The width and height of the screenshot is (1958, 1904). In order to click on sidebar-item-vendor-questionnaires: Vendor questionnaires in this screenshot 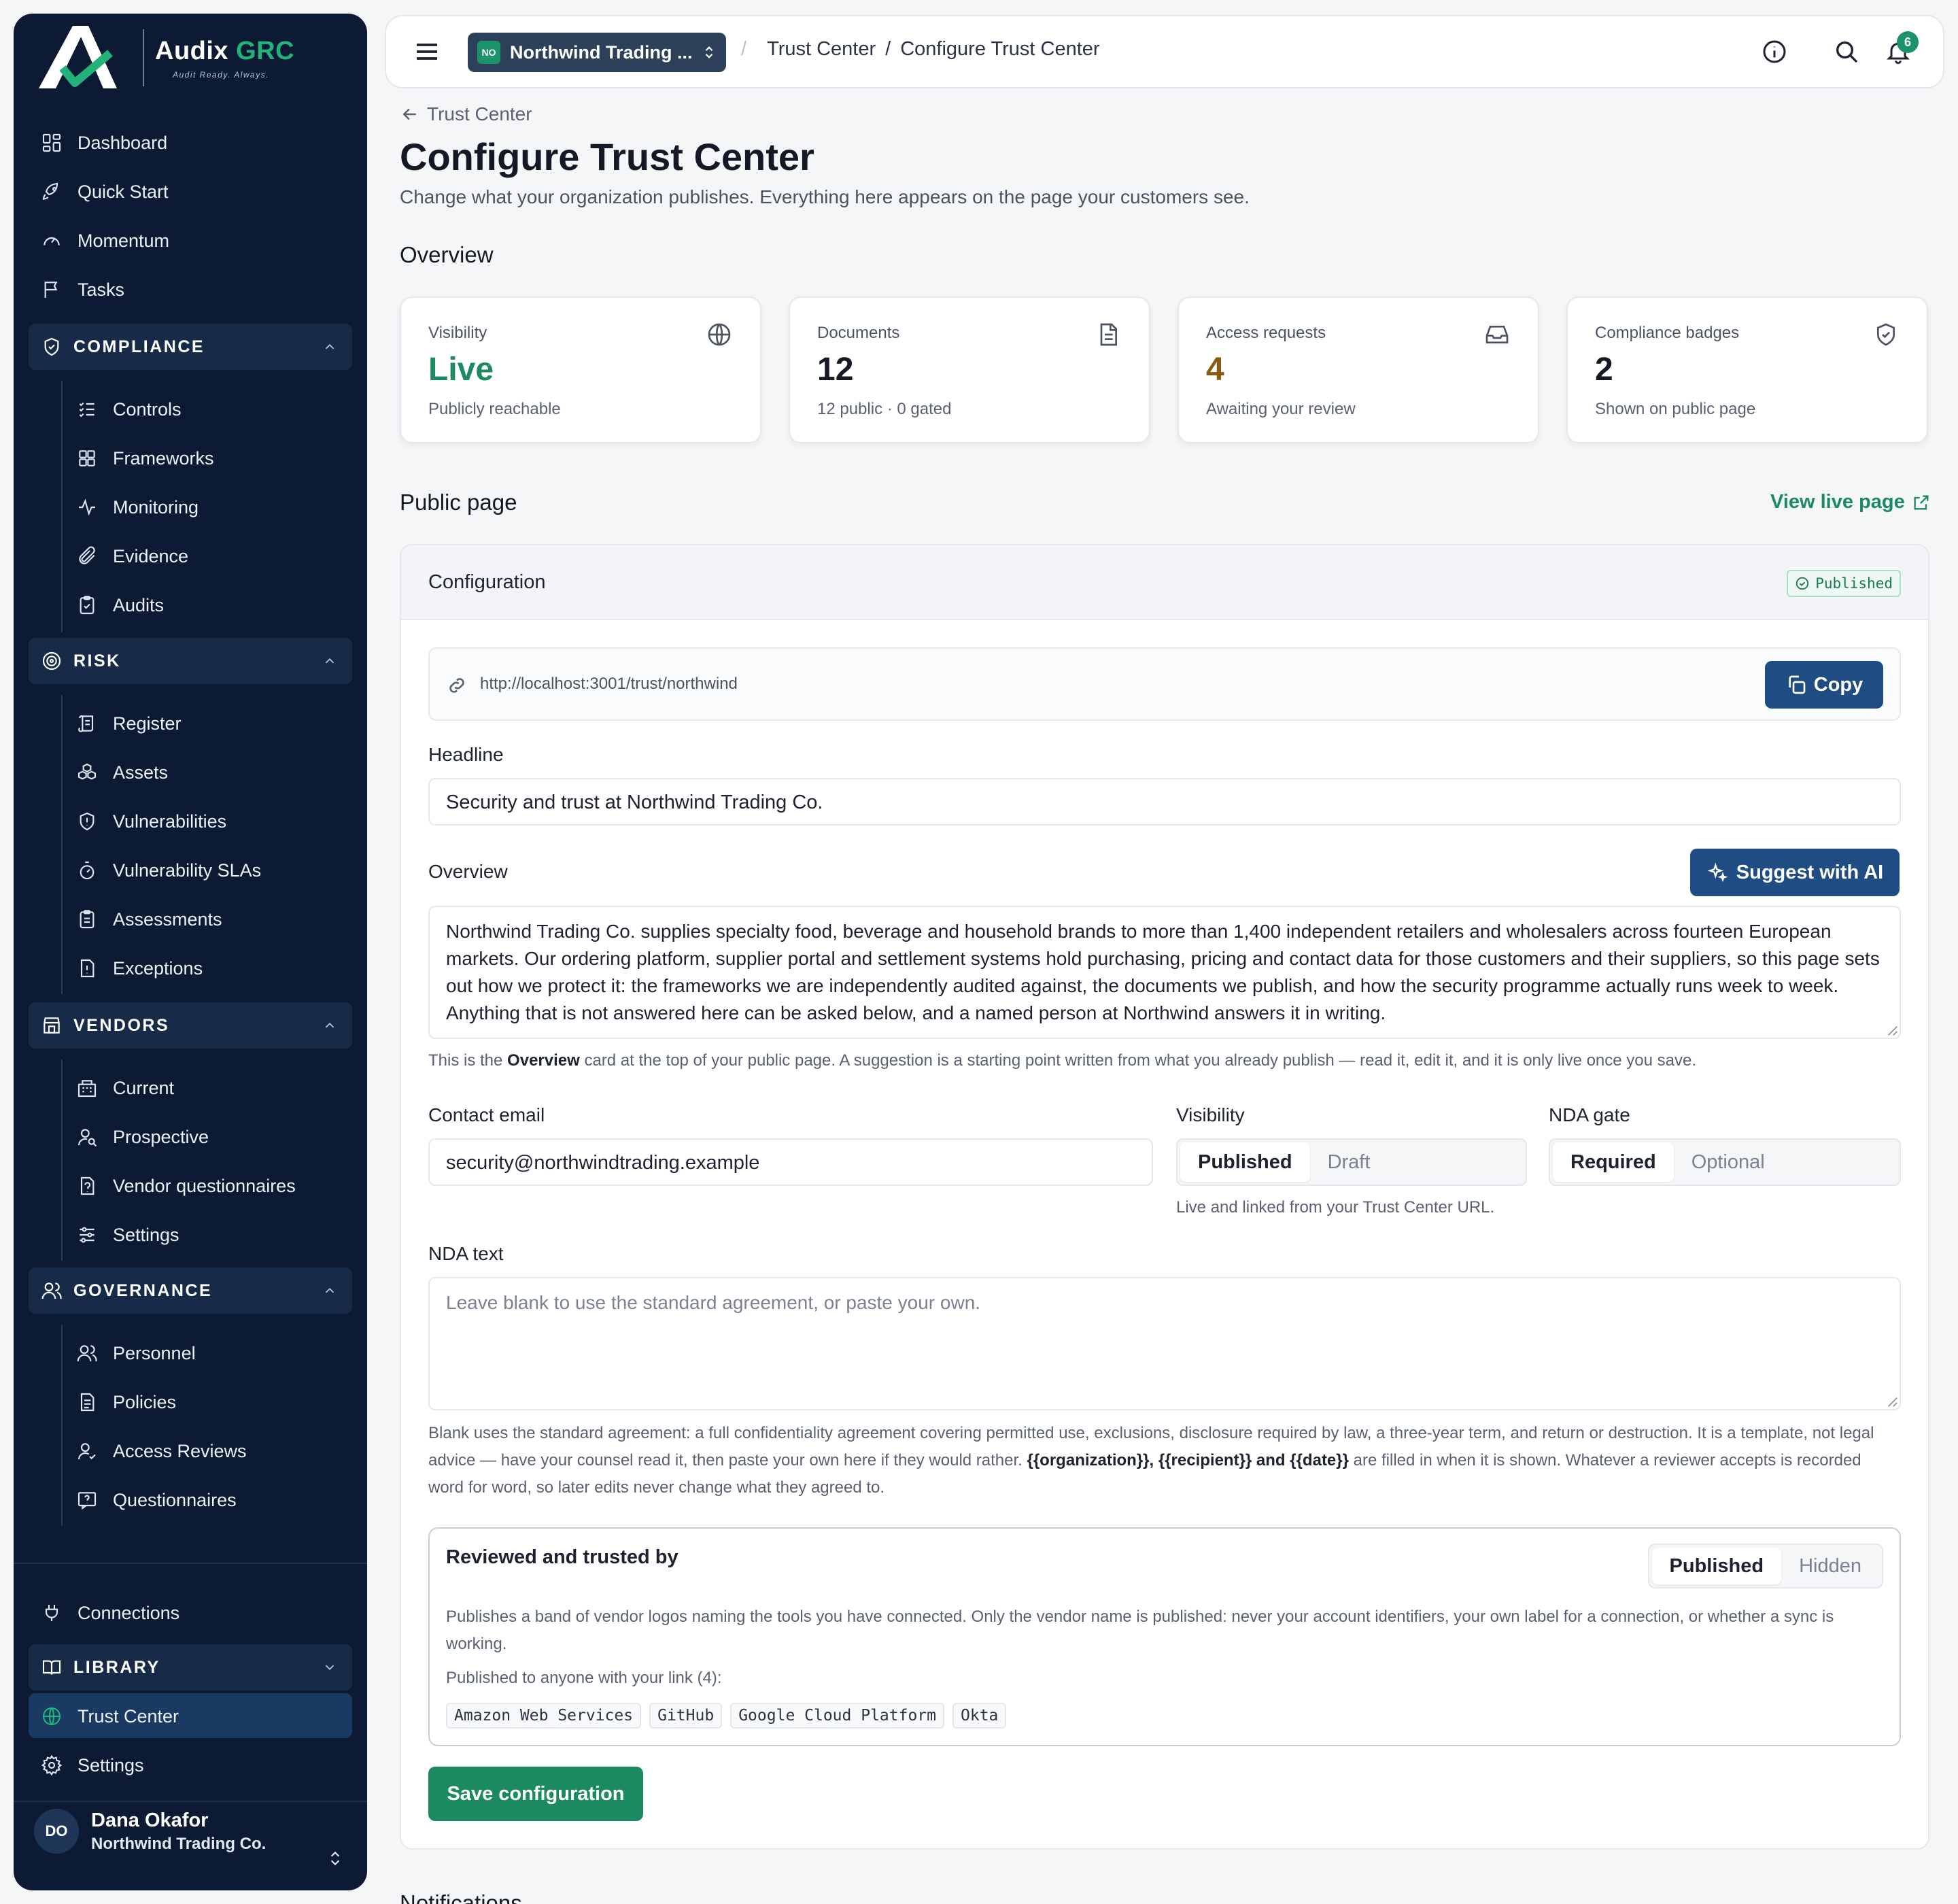, I will do `click(186, 1186)`.